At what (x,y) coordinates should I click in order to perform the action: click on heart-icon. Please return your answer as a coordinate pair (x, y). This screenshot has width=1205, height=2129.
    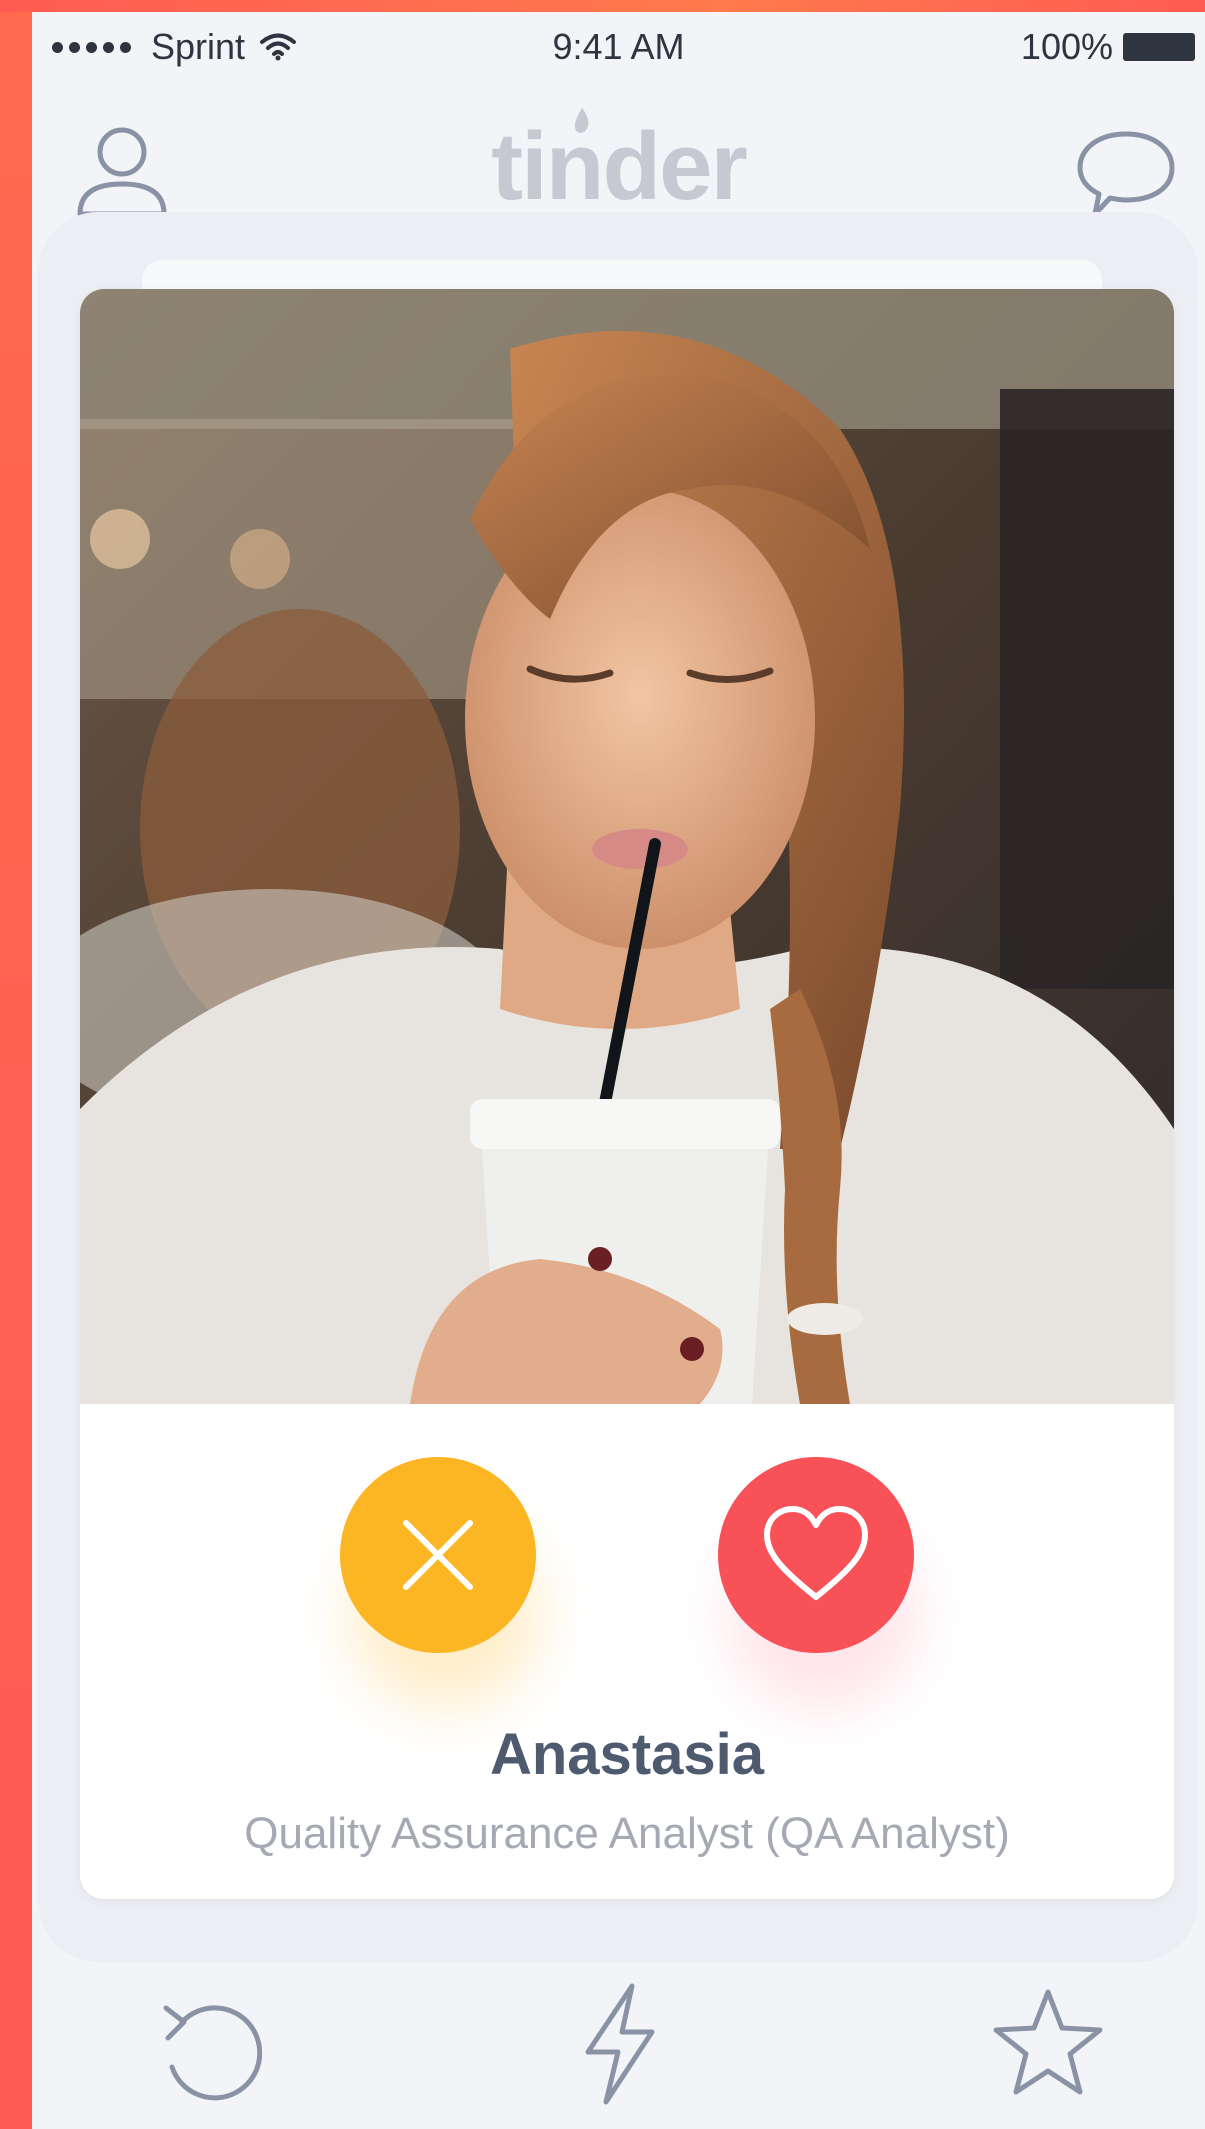
    Looking at the image, I should click on (816, 1553).